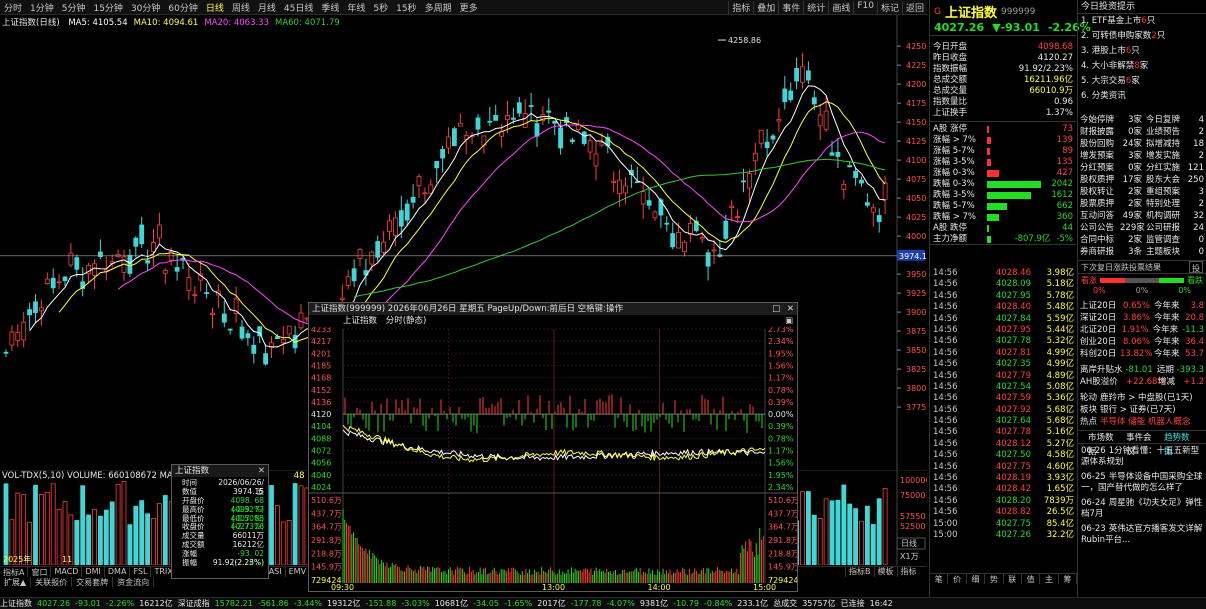 This screenshot has width=1206, height=609. I want to click on detail-tab: 主, so click(1049, 579).